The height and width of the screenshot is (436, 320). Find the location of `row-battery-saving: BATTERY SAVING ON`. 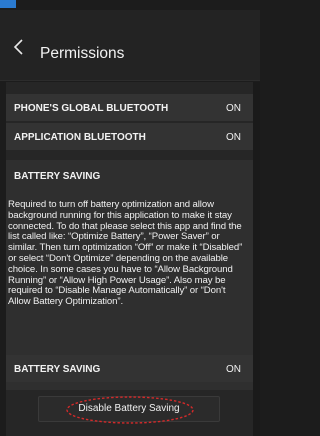

row-battery-saving: BATTERY SAVING ON is located at coordinates (129, 368).